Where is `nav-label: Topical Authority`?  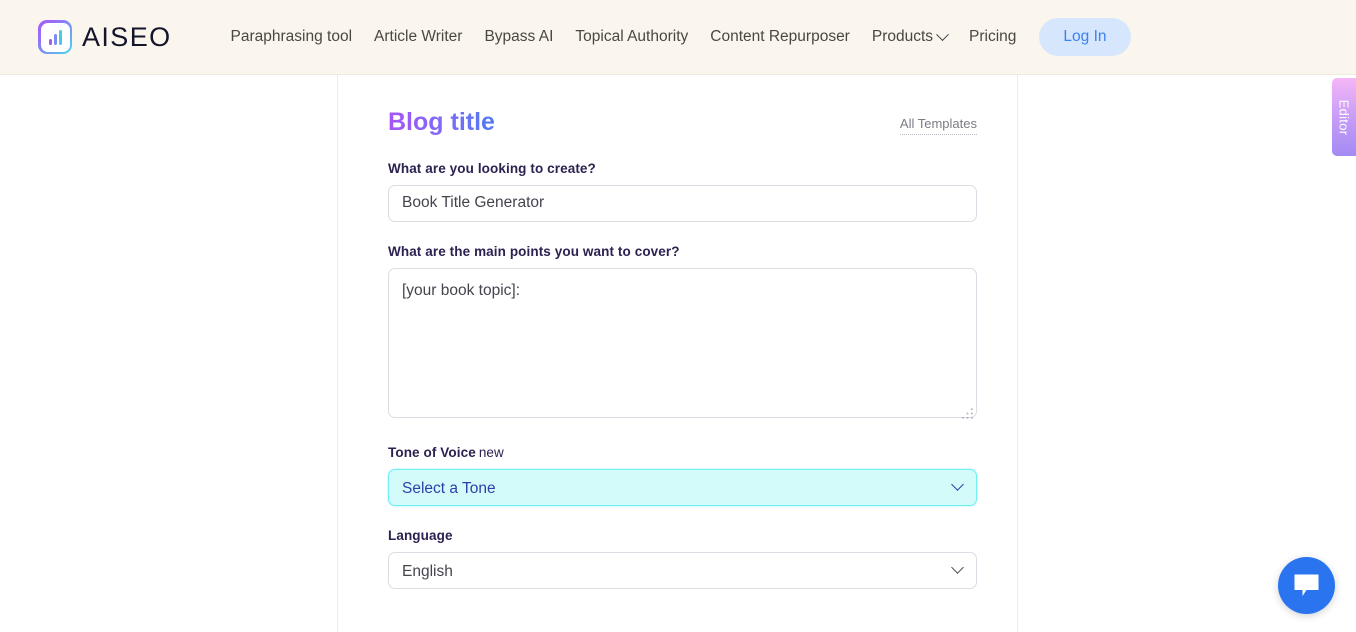 nav-label: Topical Authority is located at coordinates (632, 36).